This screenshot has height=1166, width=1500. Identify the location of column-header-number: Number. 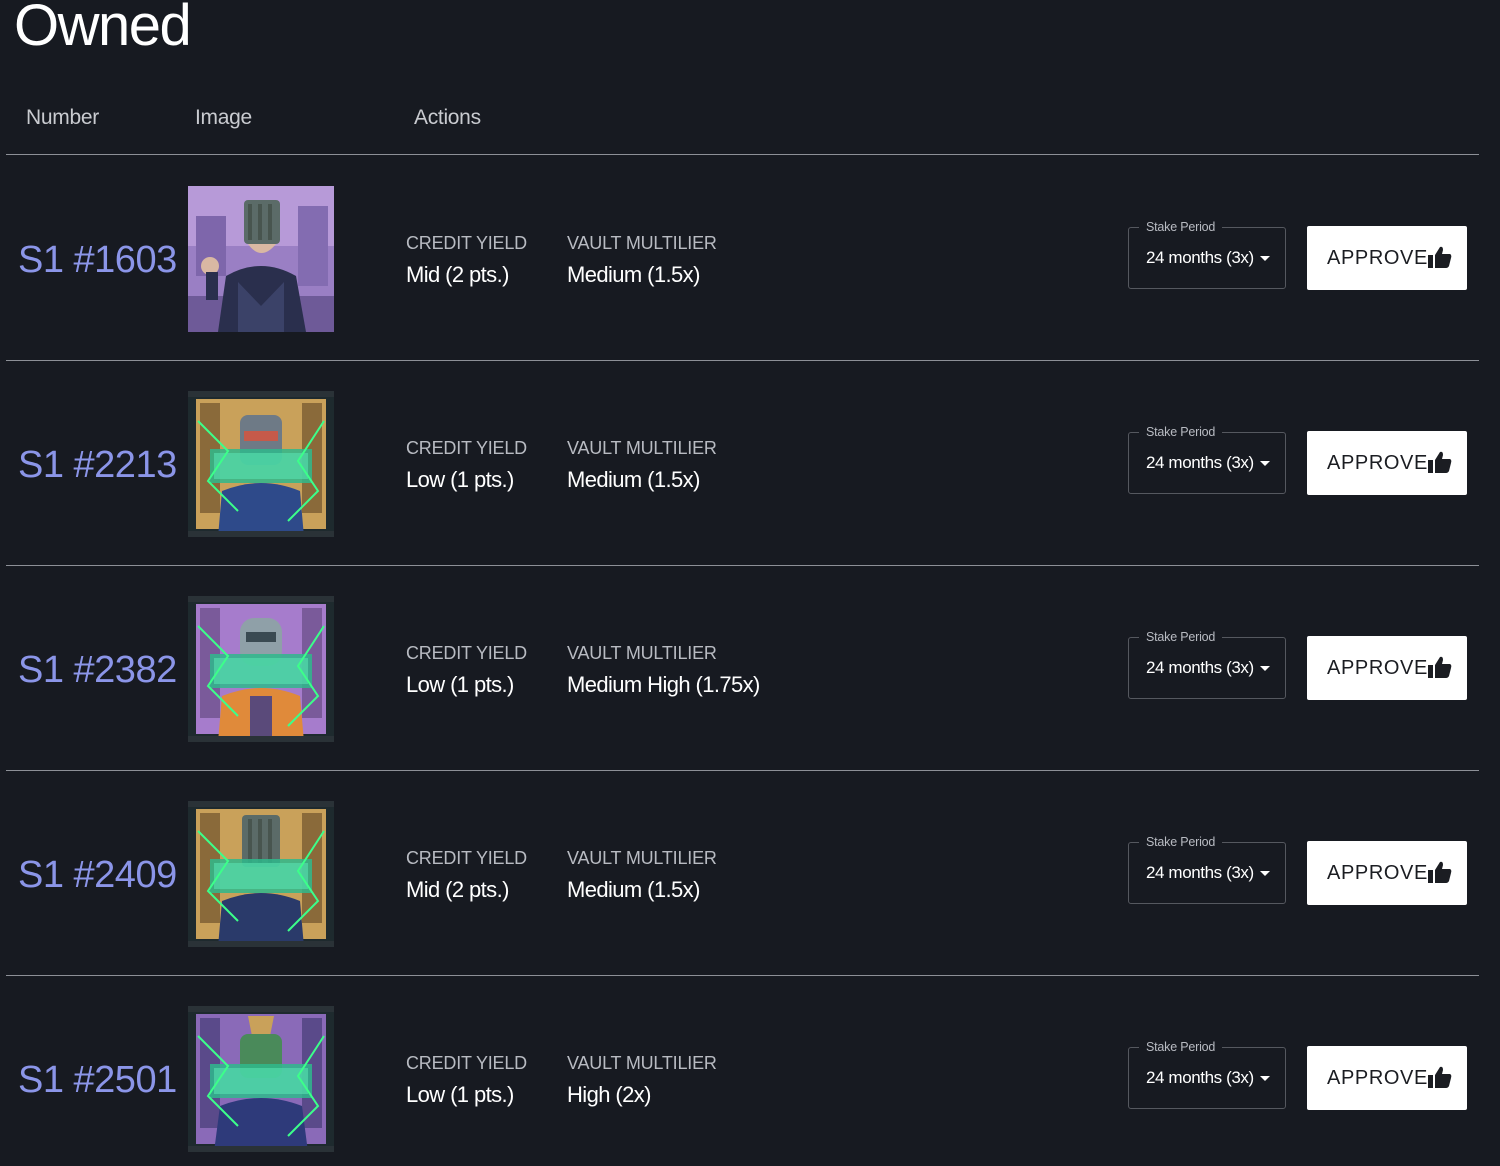
(62, 117).